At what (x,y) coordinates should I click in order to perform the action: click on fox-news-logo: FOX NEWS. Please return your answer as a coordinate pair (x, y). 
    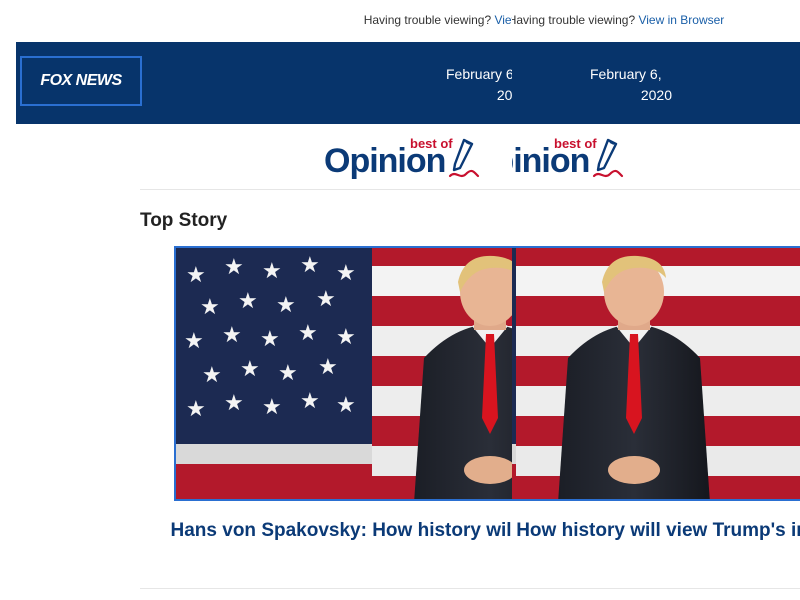
    Looking at the image, I should click on (81, 81).